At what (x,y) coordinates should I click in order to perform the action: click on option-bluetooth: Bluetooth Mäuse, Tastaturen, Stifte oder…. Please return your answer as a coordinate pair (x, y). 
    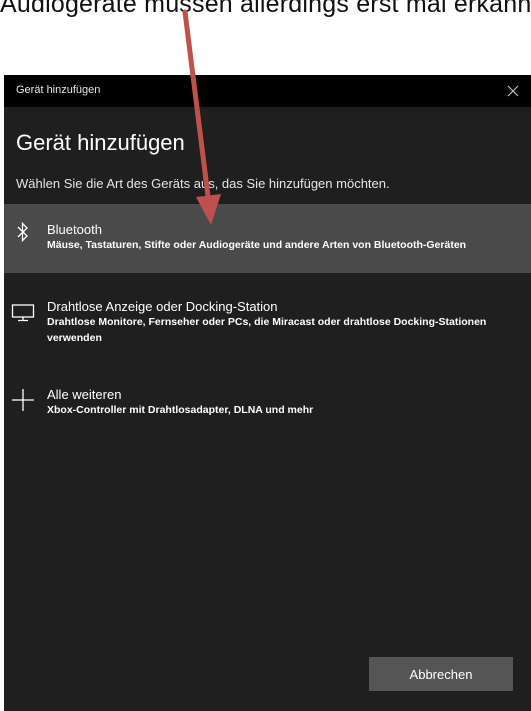
    Looking at the image, I should click on (267, 238).